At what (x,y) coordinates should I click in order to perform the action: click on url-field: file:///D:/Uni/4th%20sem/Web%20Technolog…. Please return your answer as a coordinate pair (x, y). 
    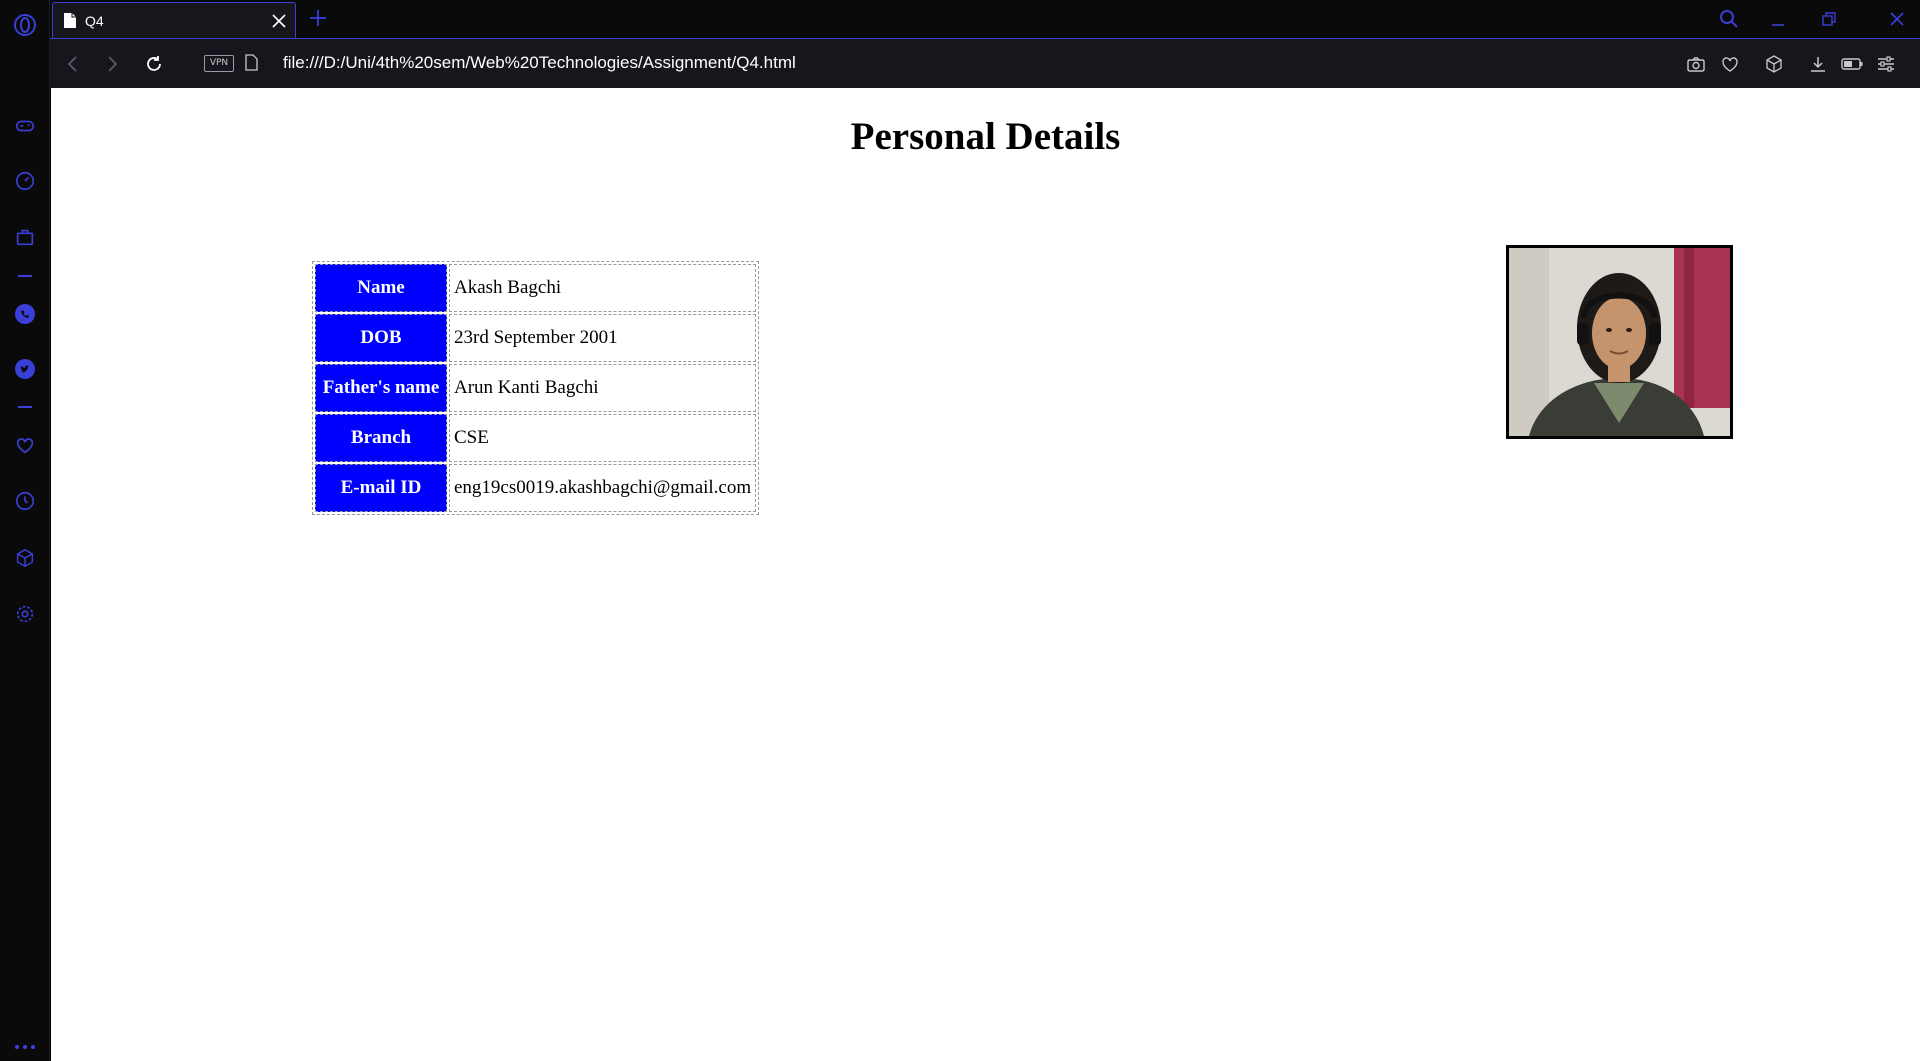
    Looking at the image, I should click on (539, 63).